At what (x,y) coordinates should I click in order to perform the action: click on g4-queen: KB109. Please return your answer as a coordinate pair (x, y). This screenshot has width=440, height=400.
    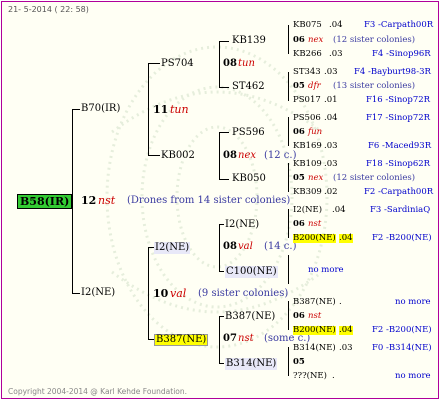
    Looking at the image, I should click on (307, 164).